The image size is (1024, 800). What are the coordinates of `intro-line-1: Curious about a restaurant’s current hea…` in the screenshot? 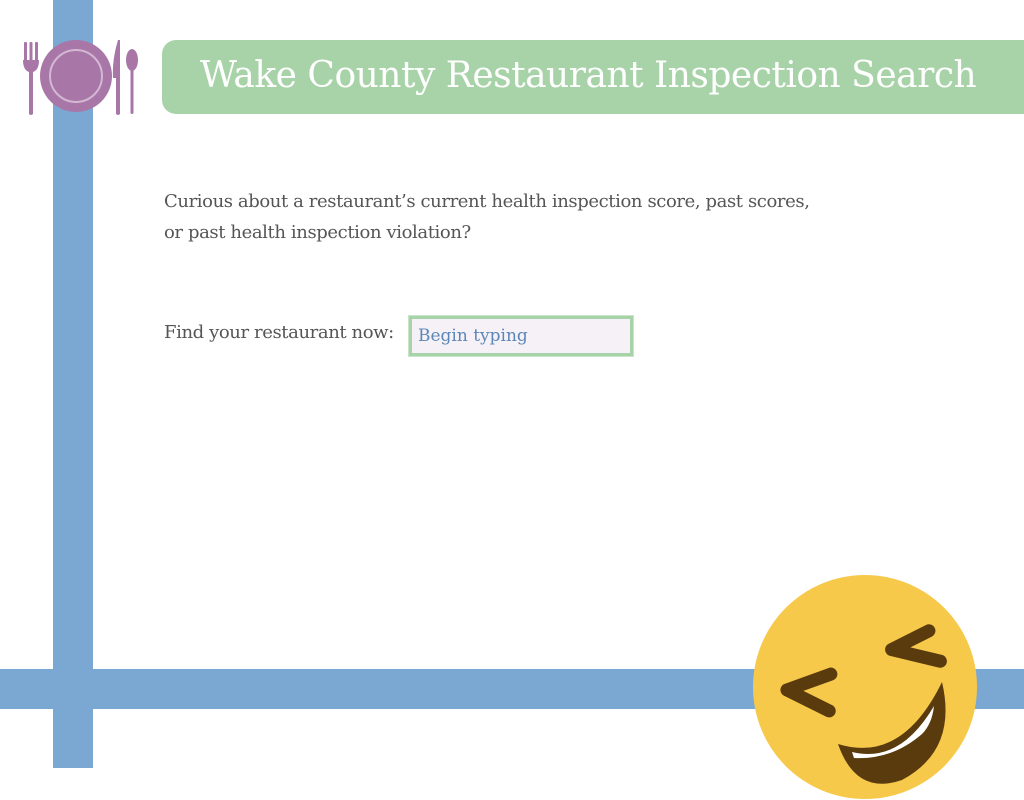 It's located at (487, 201).